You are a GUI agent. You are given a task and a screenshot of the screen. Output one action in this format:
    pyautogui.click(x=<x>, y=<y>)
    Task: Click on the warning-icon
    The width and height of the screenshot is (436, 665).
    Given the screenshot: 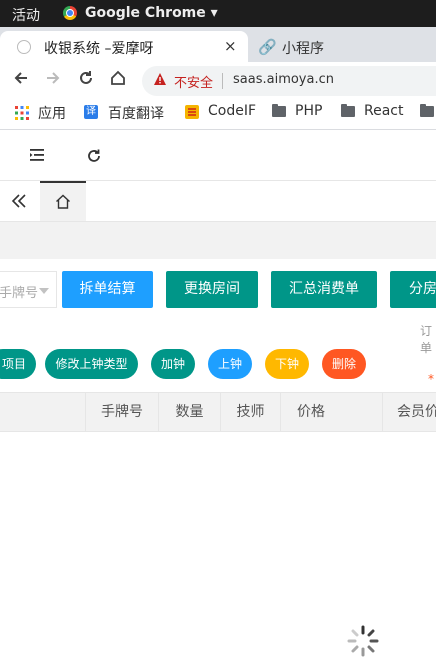 What is the action you would take?
    pyautogui.click(x=160, y=81)
    